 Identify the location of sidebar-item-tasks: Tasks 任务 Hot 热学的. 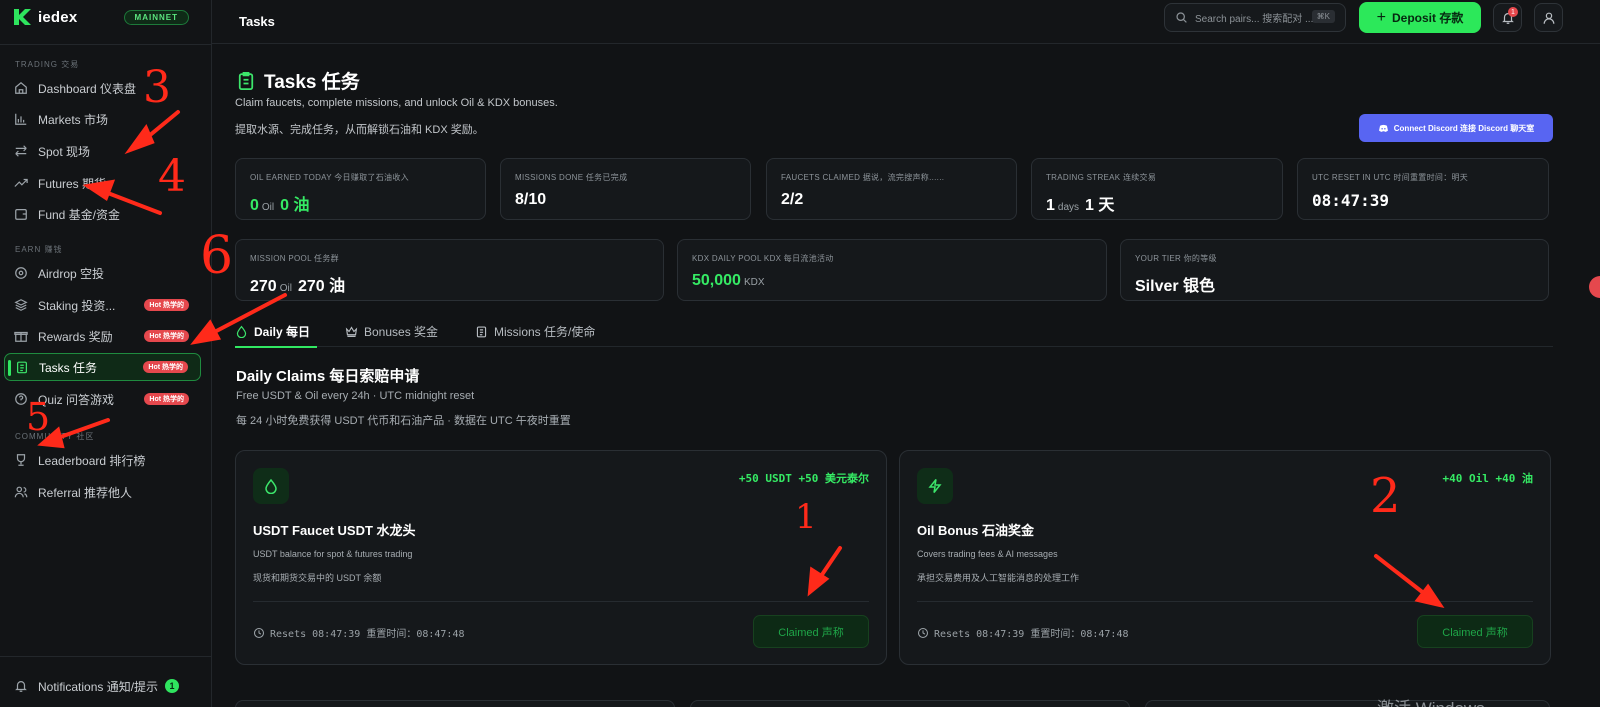
(102, 367).